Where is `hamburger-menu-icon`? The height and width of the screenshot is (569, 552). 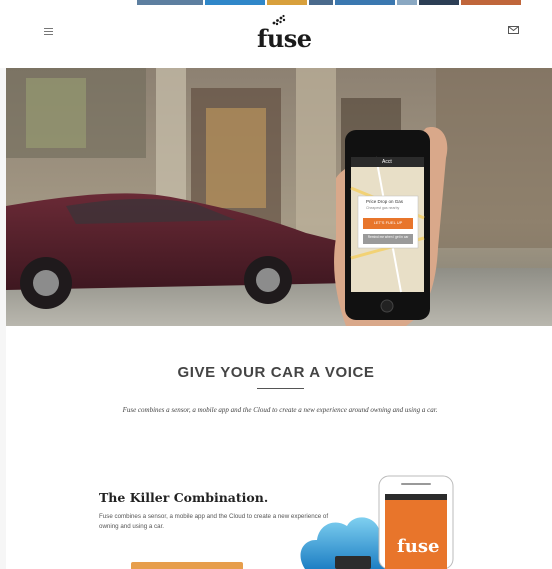
hamburger-menu-icon is located at coordinates (50, 31).